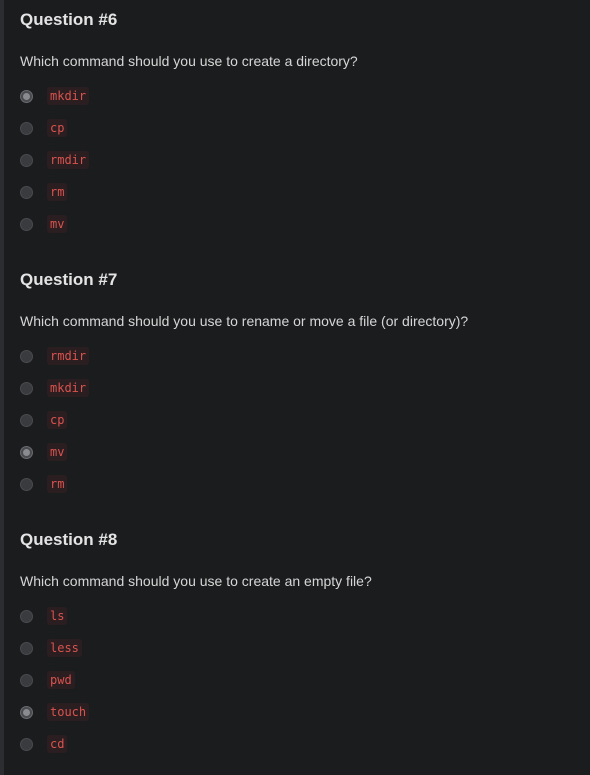  I want to click on option-cd: cd, so click(54, 744).